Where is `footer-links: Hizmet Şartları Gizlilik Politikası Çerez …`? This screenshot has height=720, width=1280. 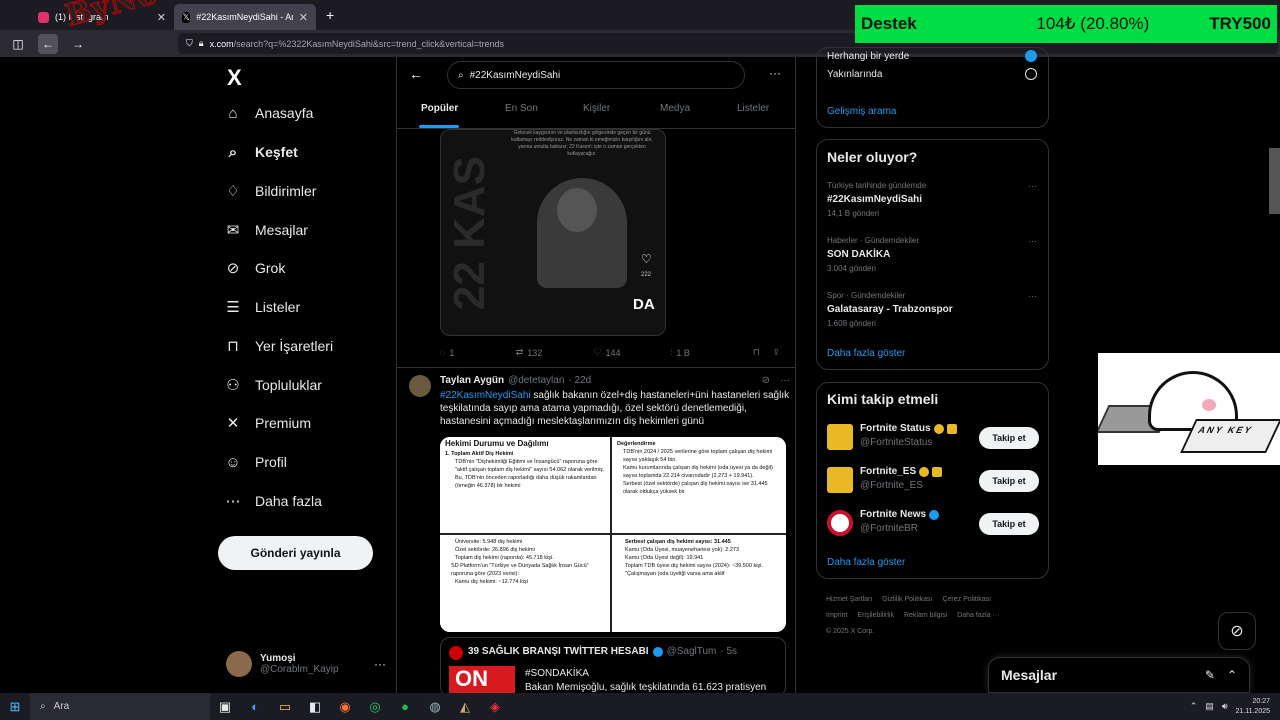 footer-links: Hizmet Şartları Gizlilik Politikası Çerez … is located at coordinates (936, 616).